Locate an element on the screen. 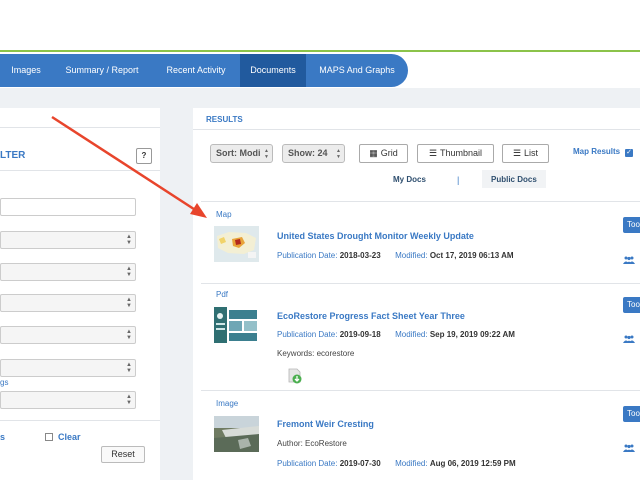  filter-footer-divider is located at coordinates (80, 420).